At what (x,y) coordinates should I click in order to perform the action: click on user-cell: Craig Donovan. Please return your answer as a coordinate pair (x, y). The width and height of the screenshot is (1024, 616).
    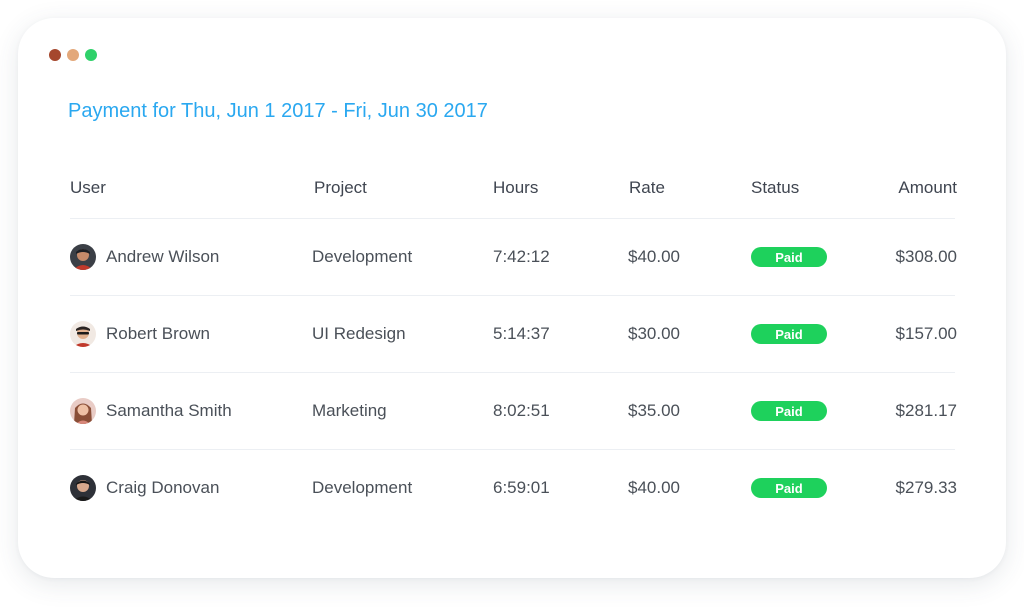
    Looking at the image, I should click on (144, 488).